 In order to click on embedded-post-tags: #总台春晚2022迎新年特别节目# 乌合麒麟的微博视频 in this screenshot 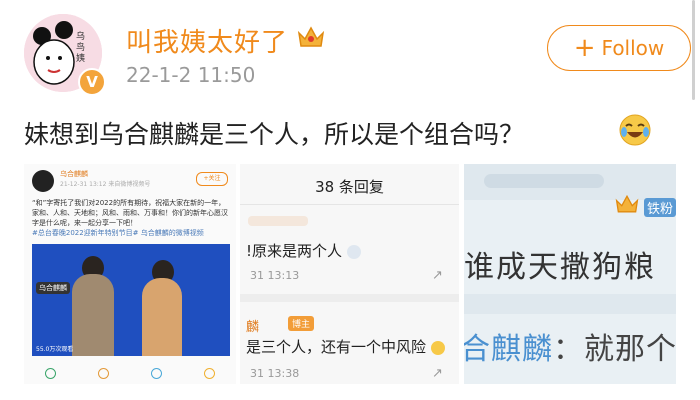, I will do `click(118, 233)`.